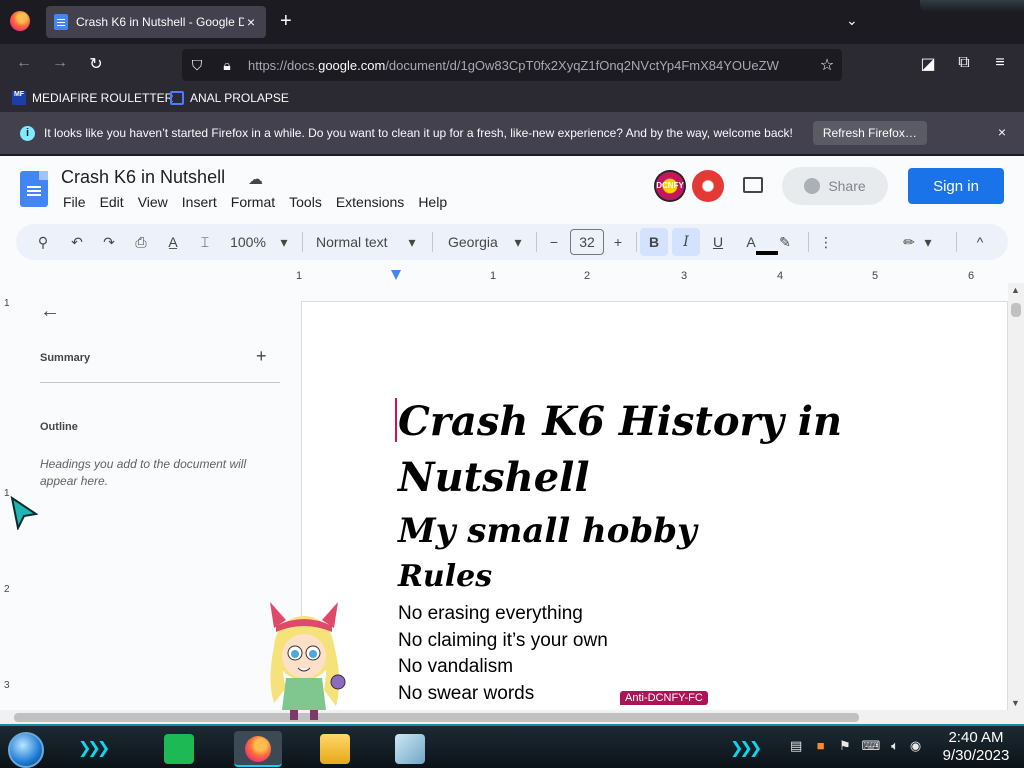 Image resolution: width=1024 pixels, height=768 pixels. I want to click on bookmark-label: ANAL PROLAPSE, so click(239, 98).